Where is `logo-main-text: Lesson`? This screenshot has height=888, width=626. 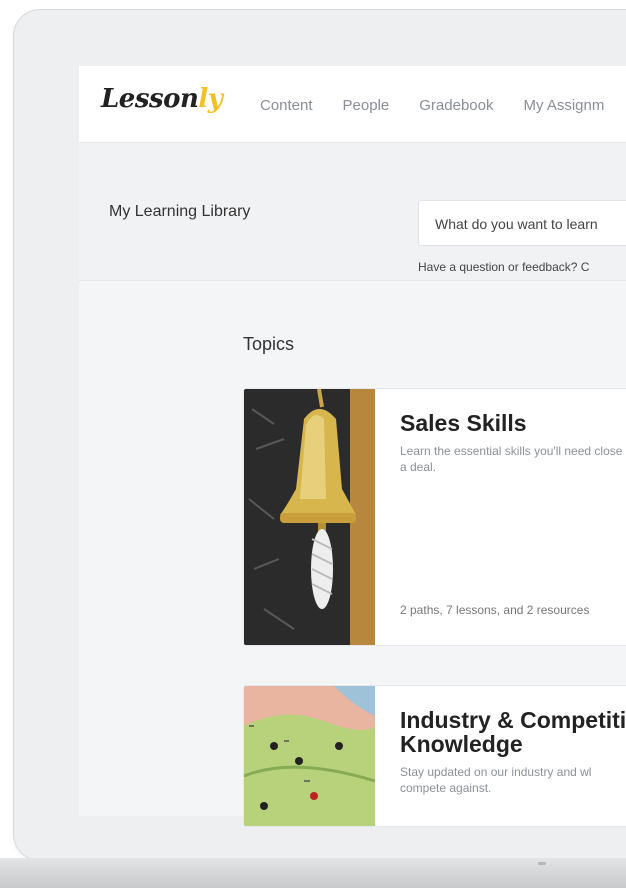 logo-main-text: Lesson is located at coordinates (150, 99).